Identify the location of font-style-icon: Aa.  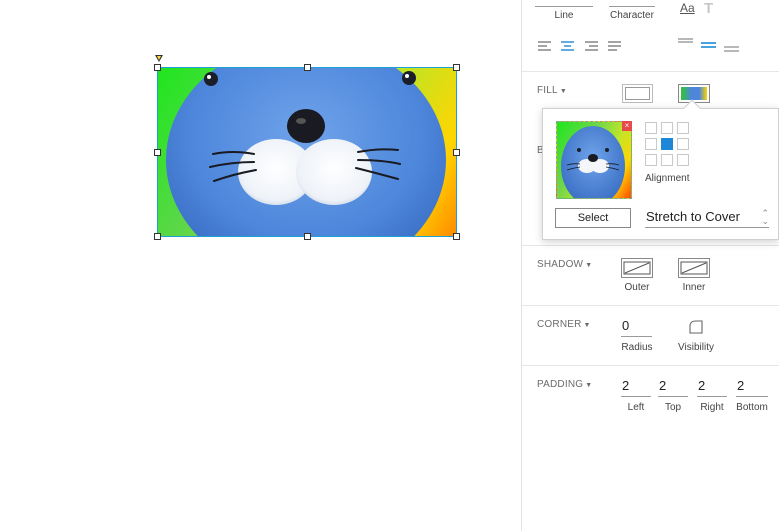
(687, 8).